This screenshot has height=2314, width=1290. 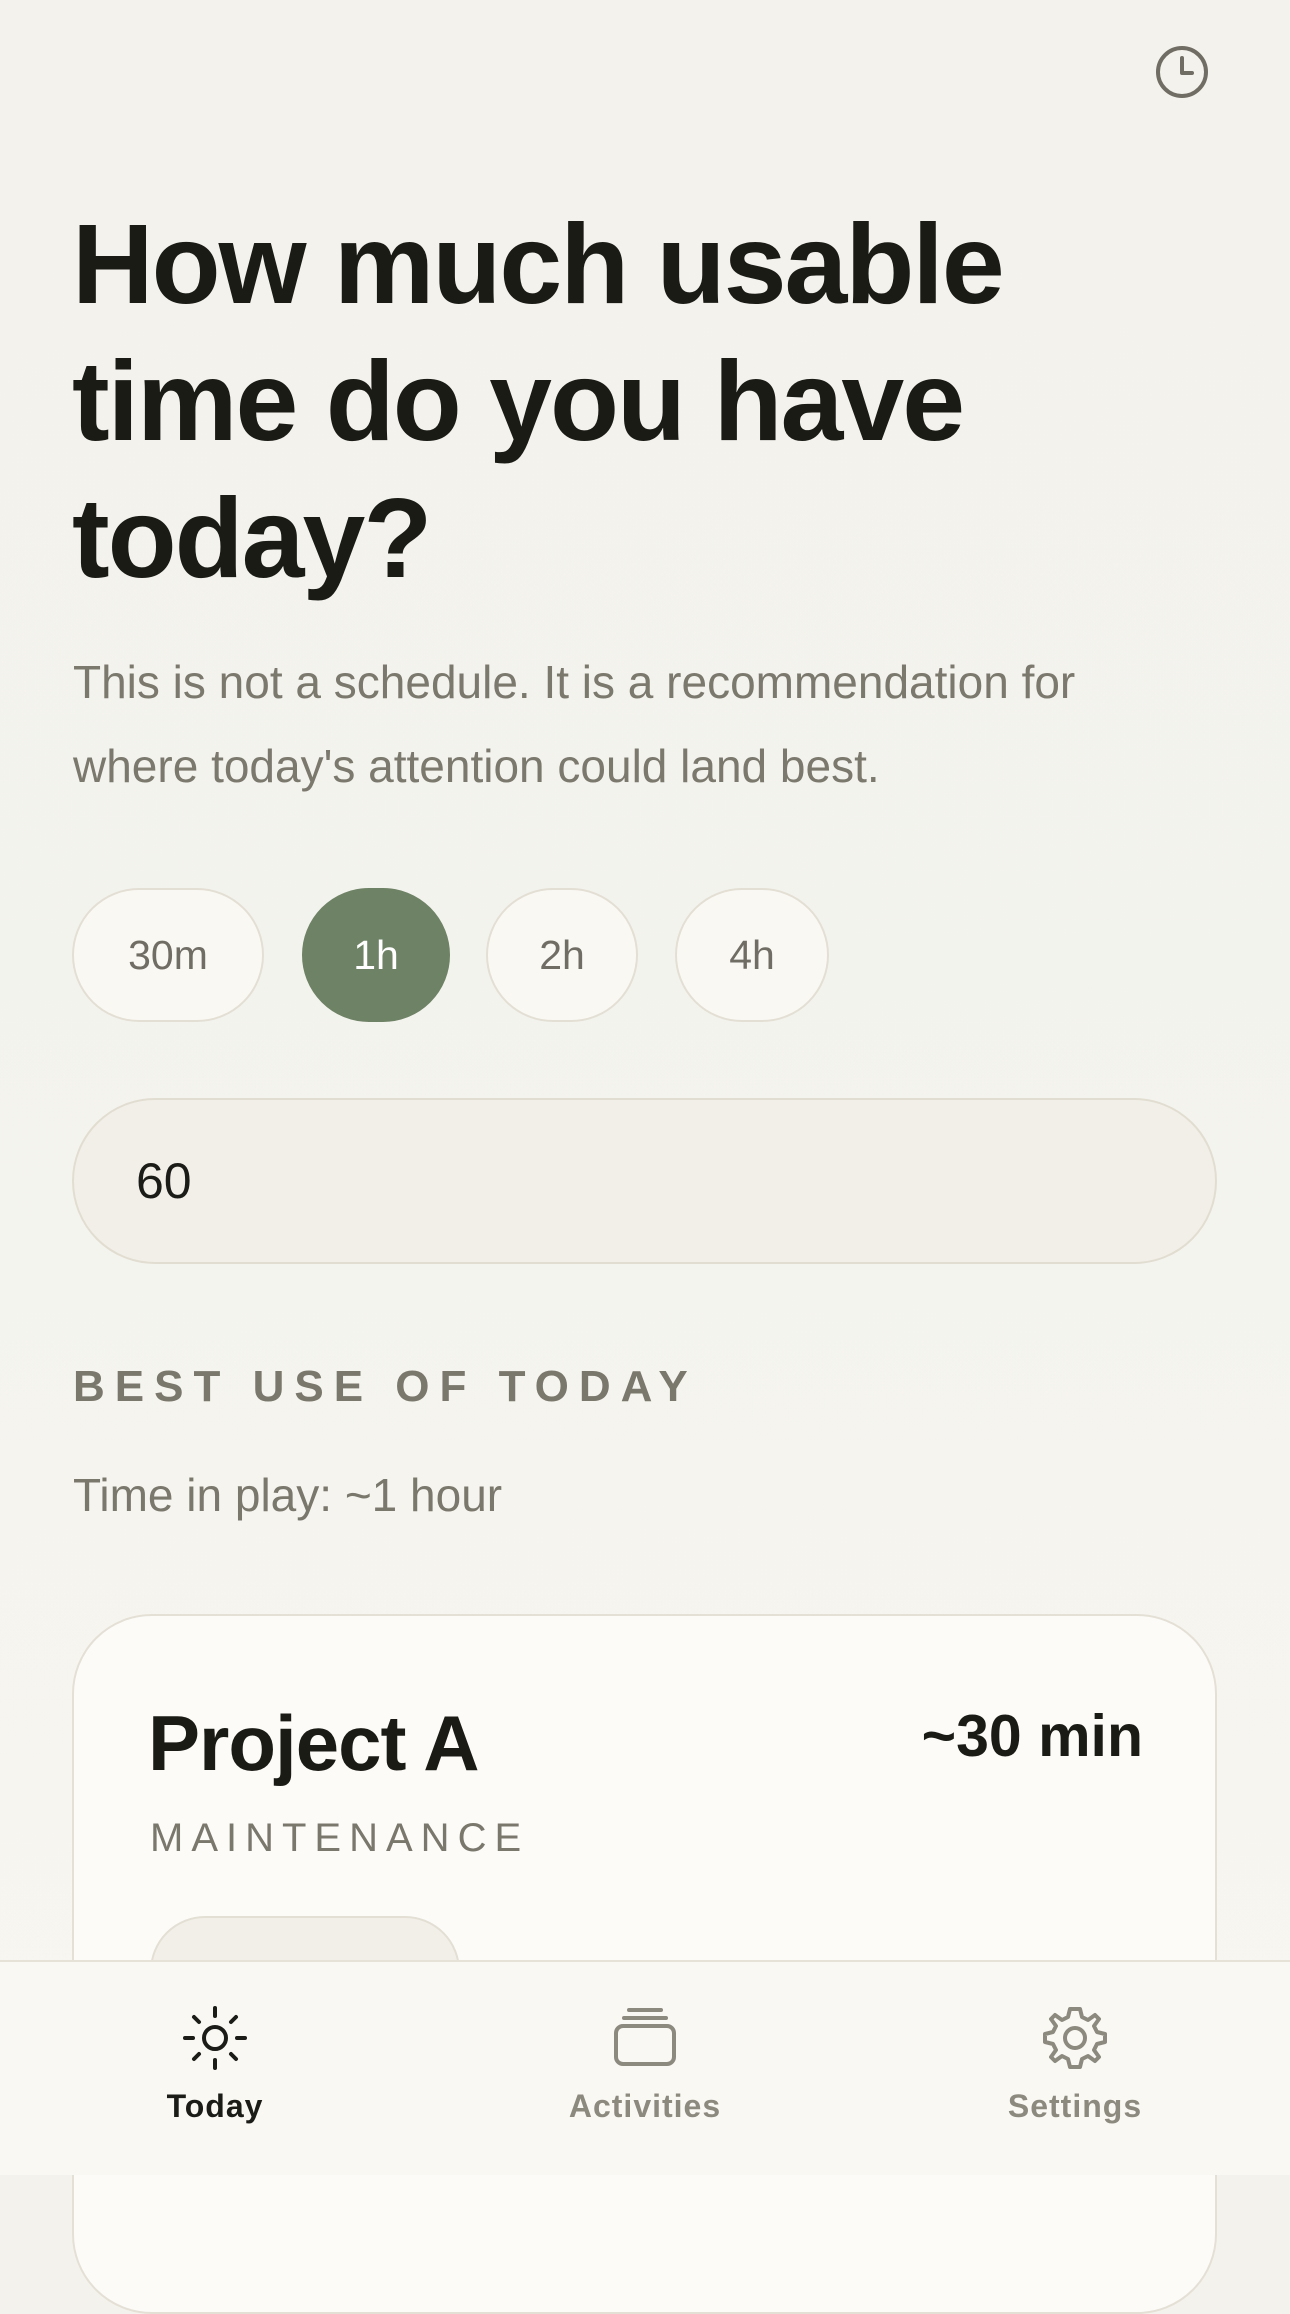 I want to click on sun-icon, so click(x=215, y=2038).